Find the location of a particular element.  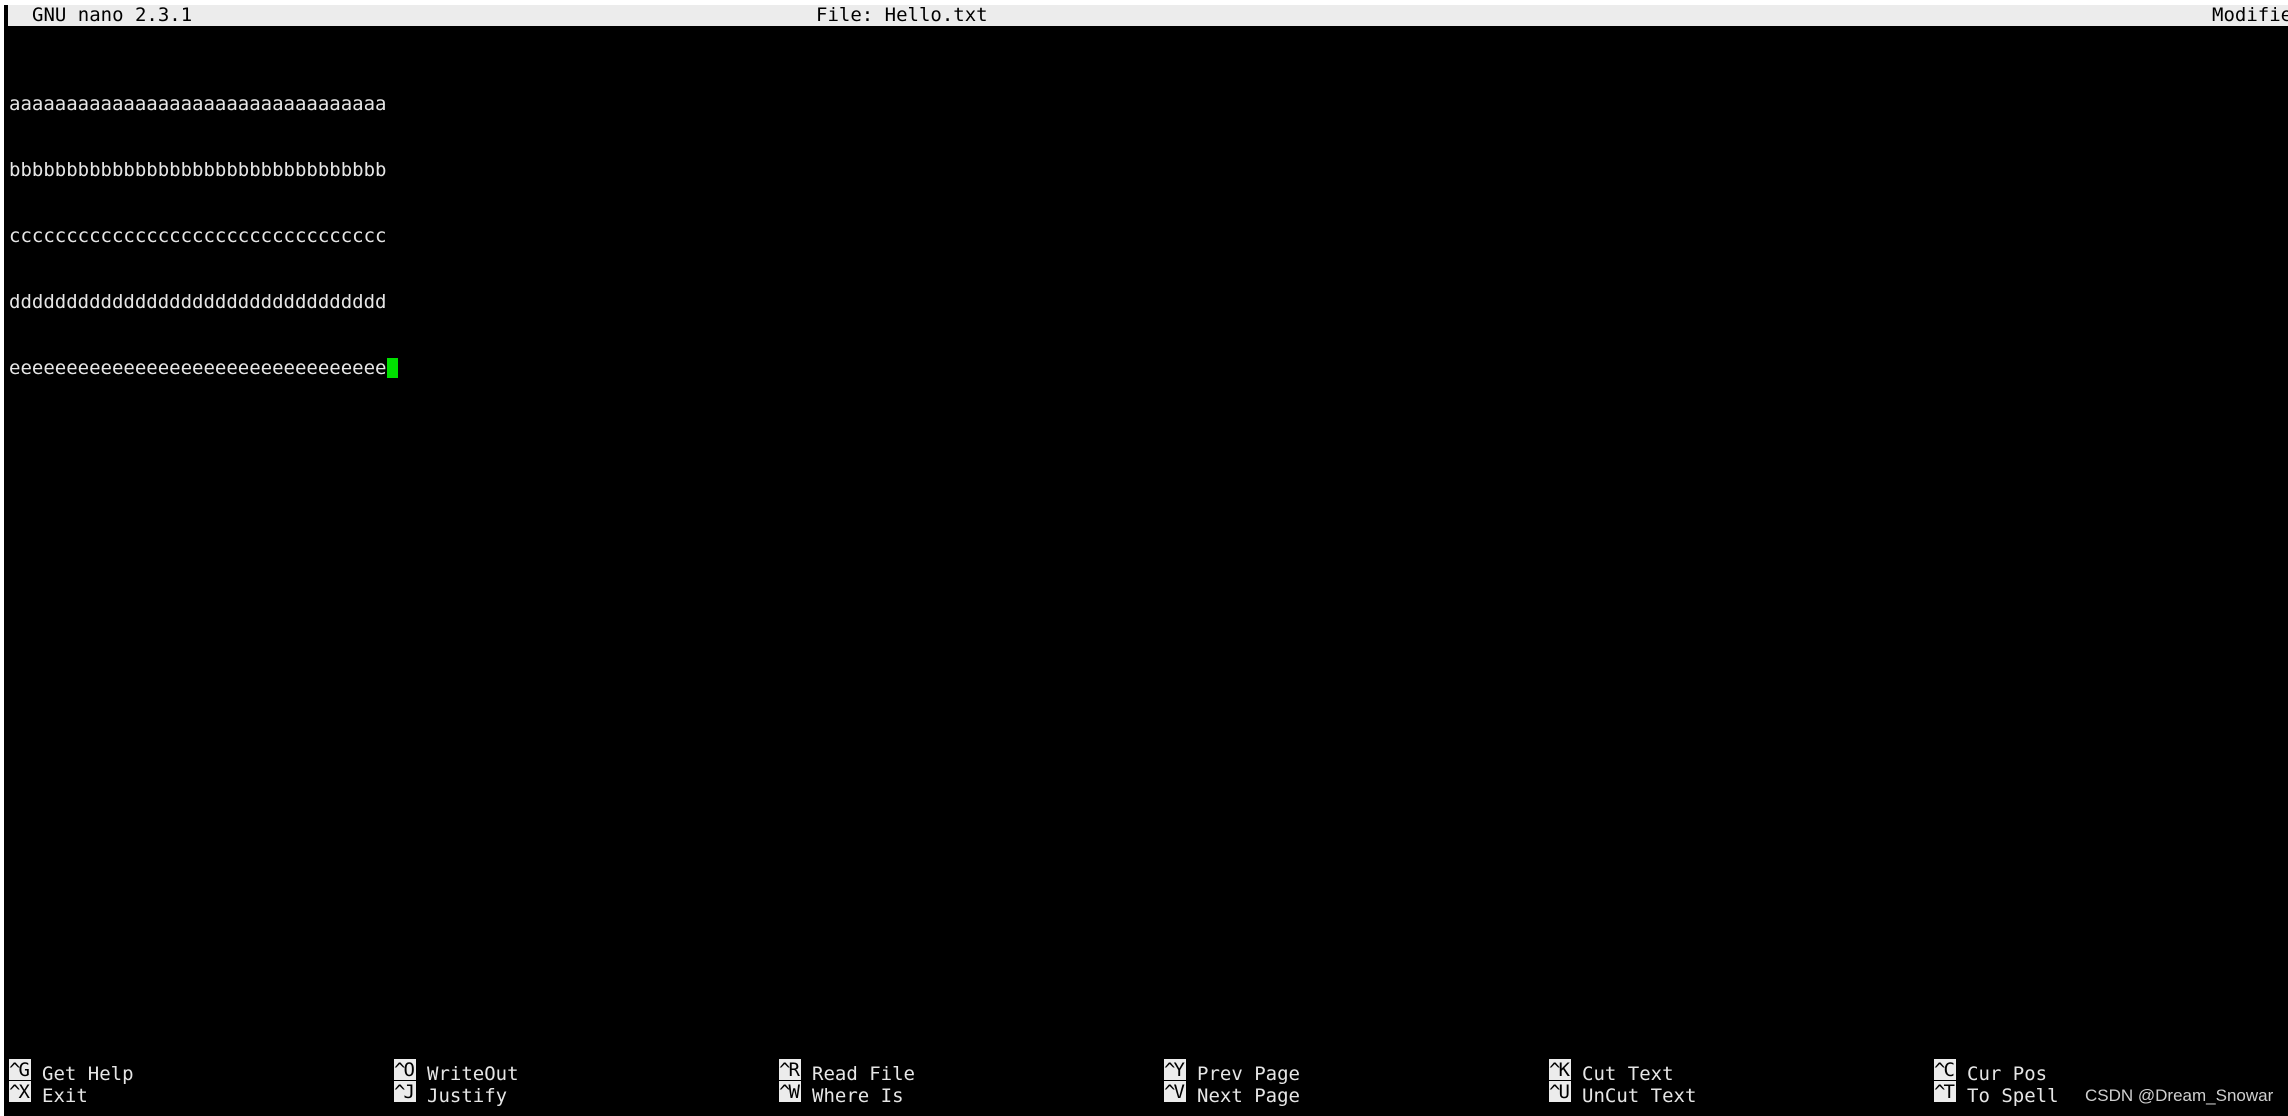

shortcut-prev-page: ^Y Prev Page is located at coordinates (1232, 1072).